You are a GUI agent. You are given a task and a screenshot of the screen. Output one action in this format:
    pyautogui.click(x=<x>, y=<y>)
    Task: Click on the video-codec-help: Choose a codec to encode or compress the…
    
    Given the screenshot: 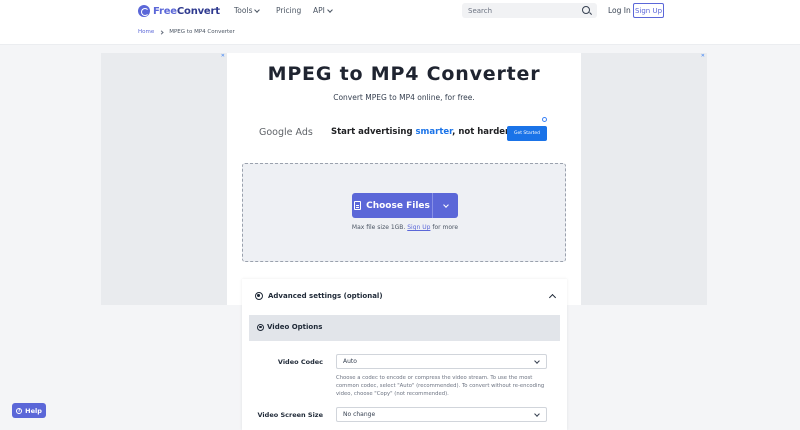 What is the action you would take?
    pyautogui.click(x=440, y=386)
    